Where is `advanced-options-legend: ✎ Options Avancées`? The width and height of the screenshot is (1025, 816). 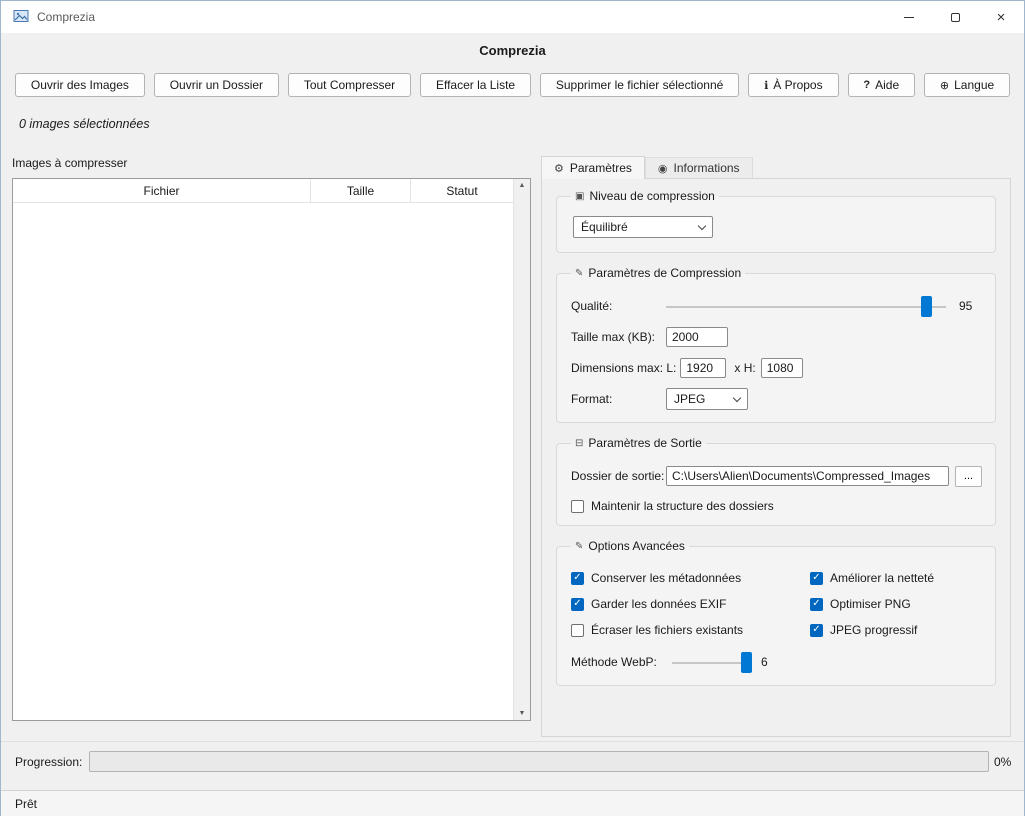
advanced-options-legend: ✎ Options Avancées is located at coordinates (630, 546).